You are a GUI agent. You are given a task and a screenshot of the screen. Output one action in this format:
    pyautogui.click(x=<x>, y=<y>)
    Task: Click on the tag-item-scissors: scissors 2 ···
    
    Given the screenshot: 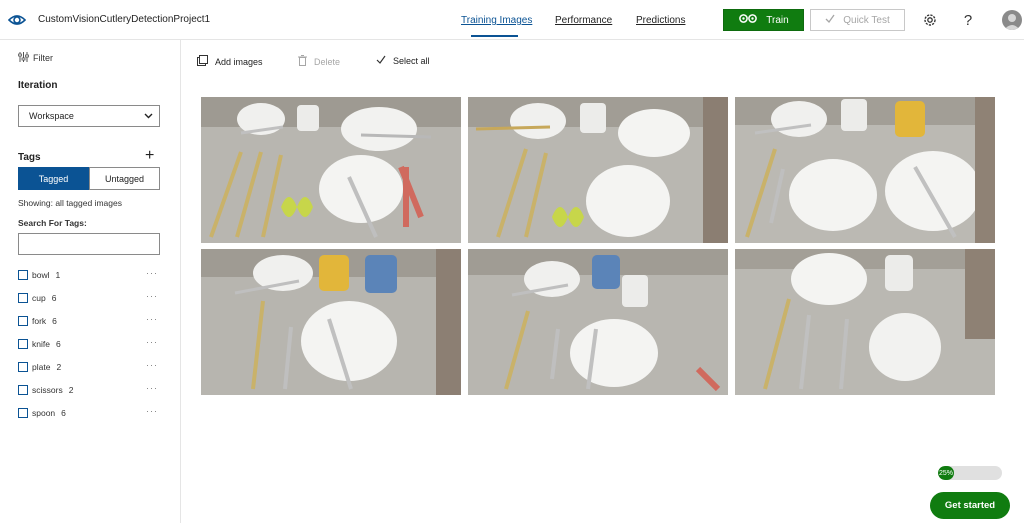 What is the action you would take?
    pyautogui.click(x=89, y=389)
    